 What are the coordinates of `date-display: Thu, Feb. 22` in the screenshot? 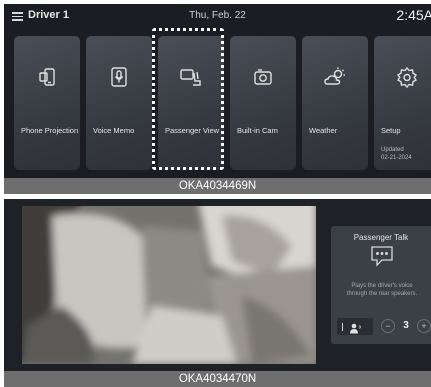 It's located at (217, 15).